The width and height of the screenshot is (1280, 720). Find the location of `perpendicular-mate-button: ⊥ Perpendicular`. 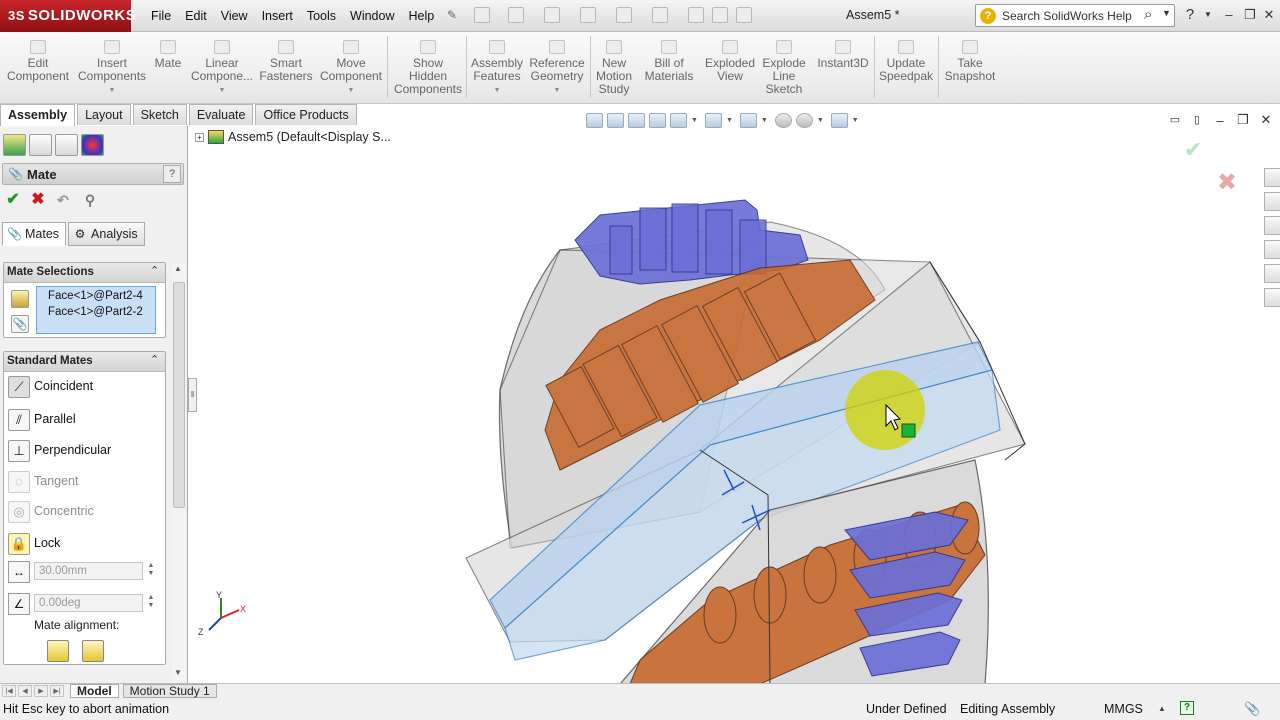

perpendicular-mate-button: ⊥ Perpendicular is located at coordinates (84, 450).